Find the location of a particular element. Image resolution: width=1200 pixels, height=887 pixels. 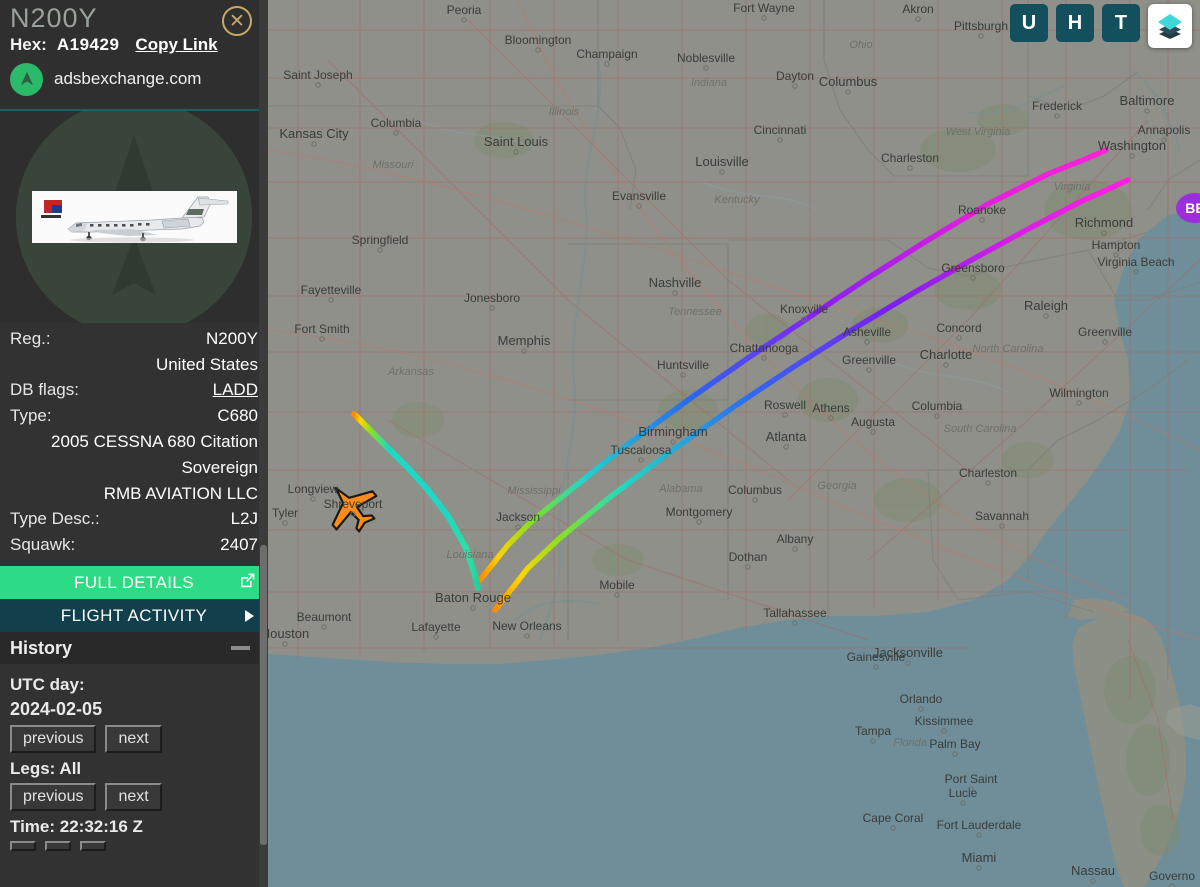

copy-link-button: Copy Link is located at coordinates (176, 45).